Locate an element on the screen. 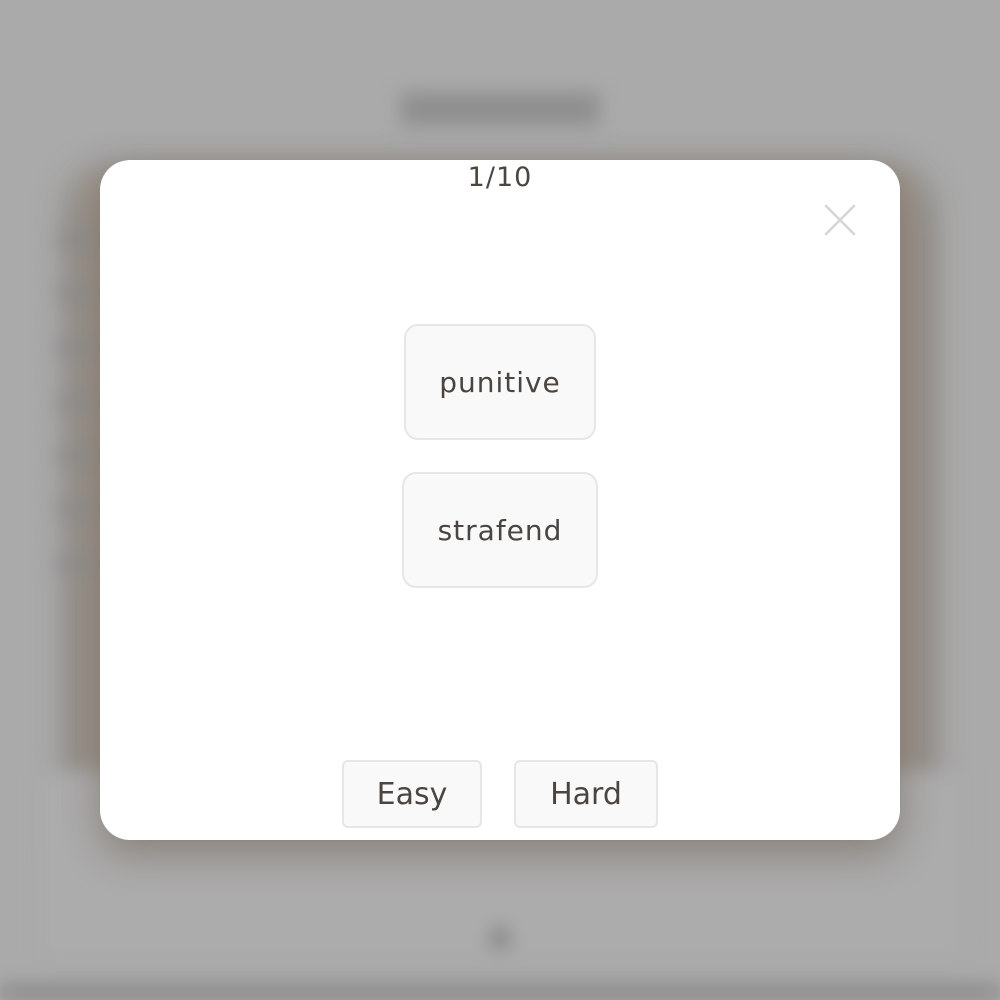 This screenshot has height=1000, width=1000. close-icon is located at coordinates (840, 220).